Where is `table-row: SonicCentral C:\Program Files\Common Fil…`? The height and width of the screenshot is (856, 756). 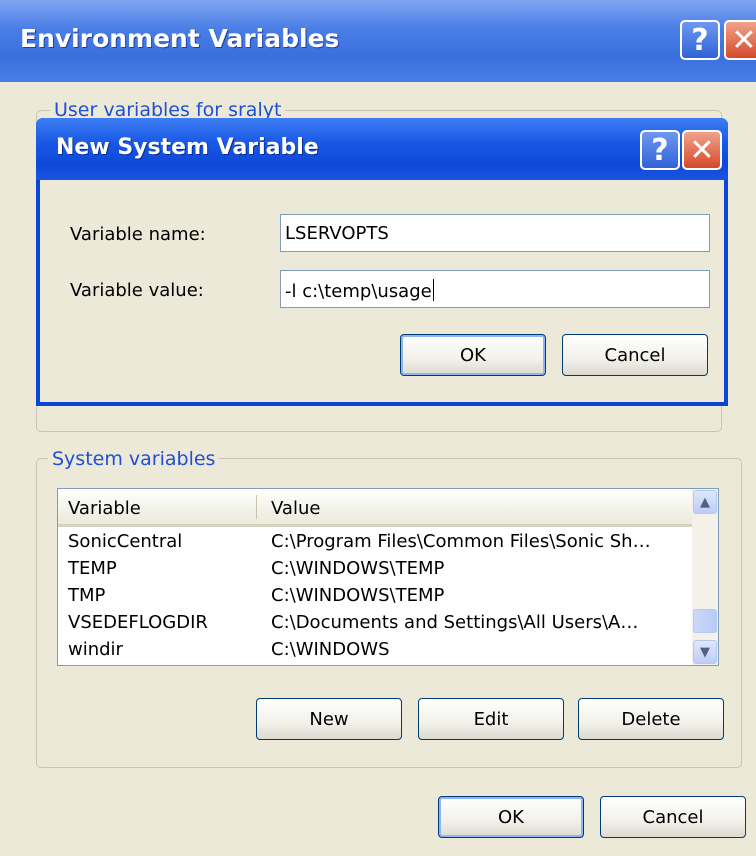 table-row: SonicCentral C:\Program Files\Common Fil… is located at coordinates (375, 543).